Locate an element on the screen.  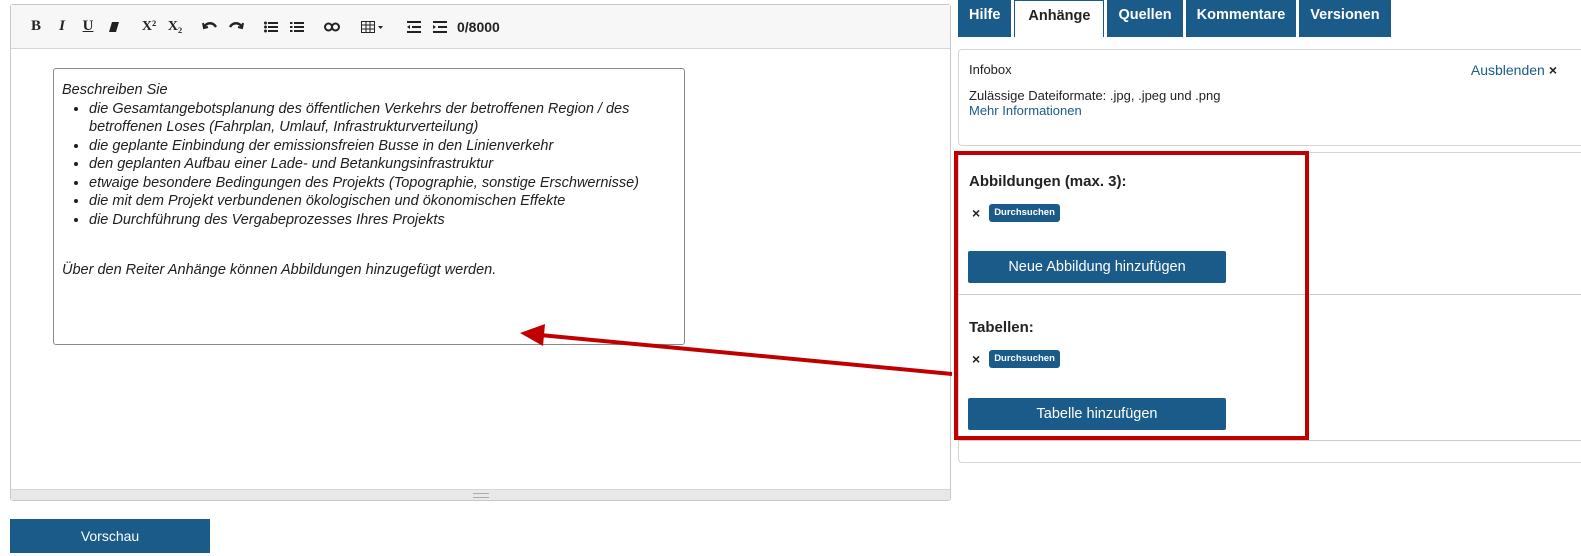
history-group is located at coordinates (223, 27).